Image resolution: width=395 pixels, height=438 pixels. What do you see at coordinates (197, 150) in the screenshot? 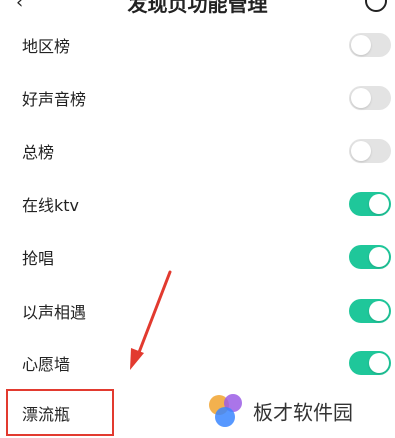
I see `setting-row-overall-chart: 总榜` at bounding box center [197, 150].